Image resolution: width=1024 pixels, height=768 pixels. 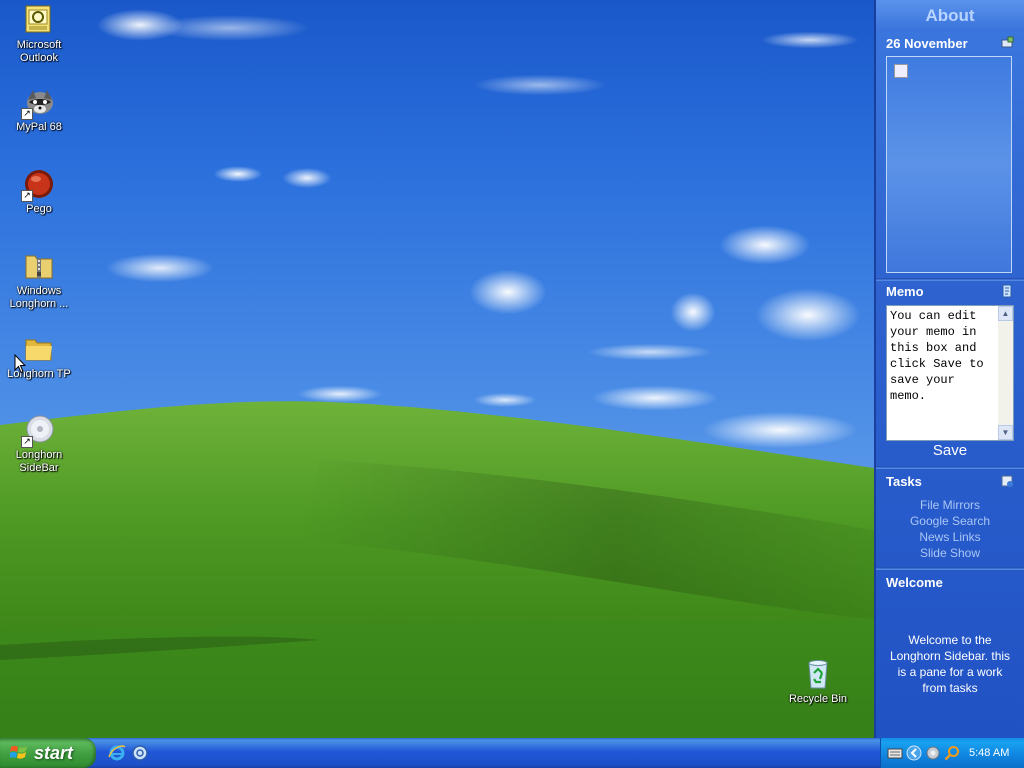 I want to click on windows-flag-icon, so click(x=18, y=752).